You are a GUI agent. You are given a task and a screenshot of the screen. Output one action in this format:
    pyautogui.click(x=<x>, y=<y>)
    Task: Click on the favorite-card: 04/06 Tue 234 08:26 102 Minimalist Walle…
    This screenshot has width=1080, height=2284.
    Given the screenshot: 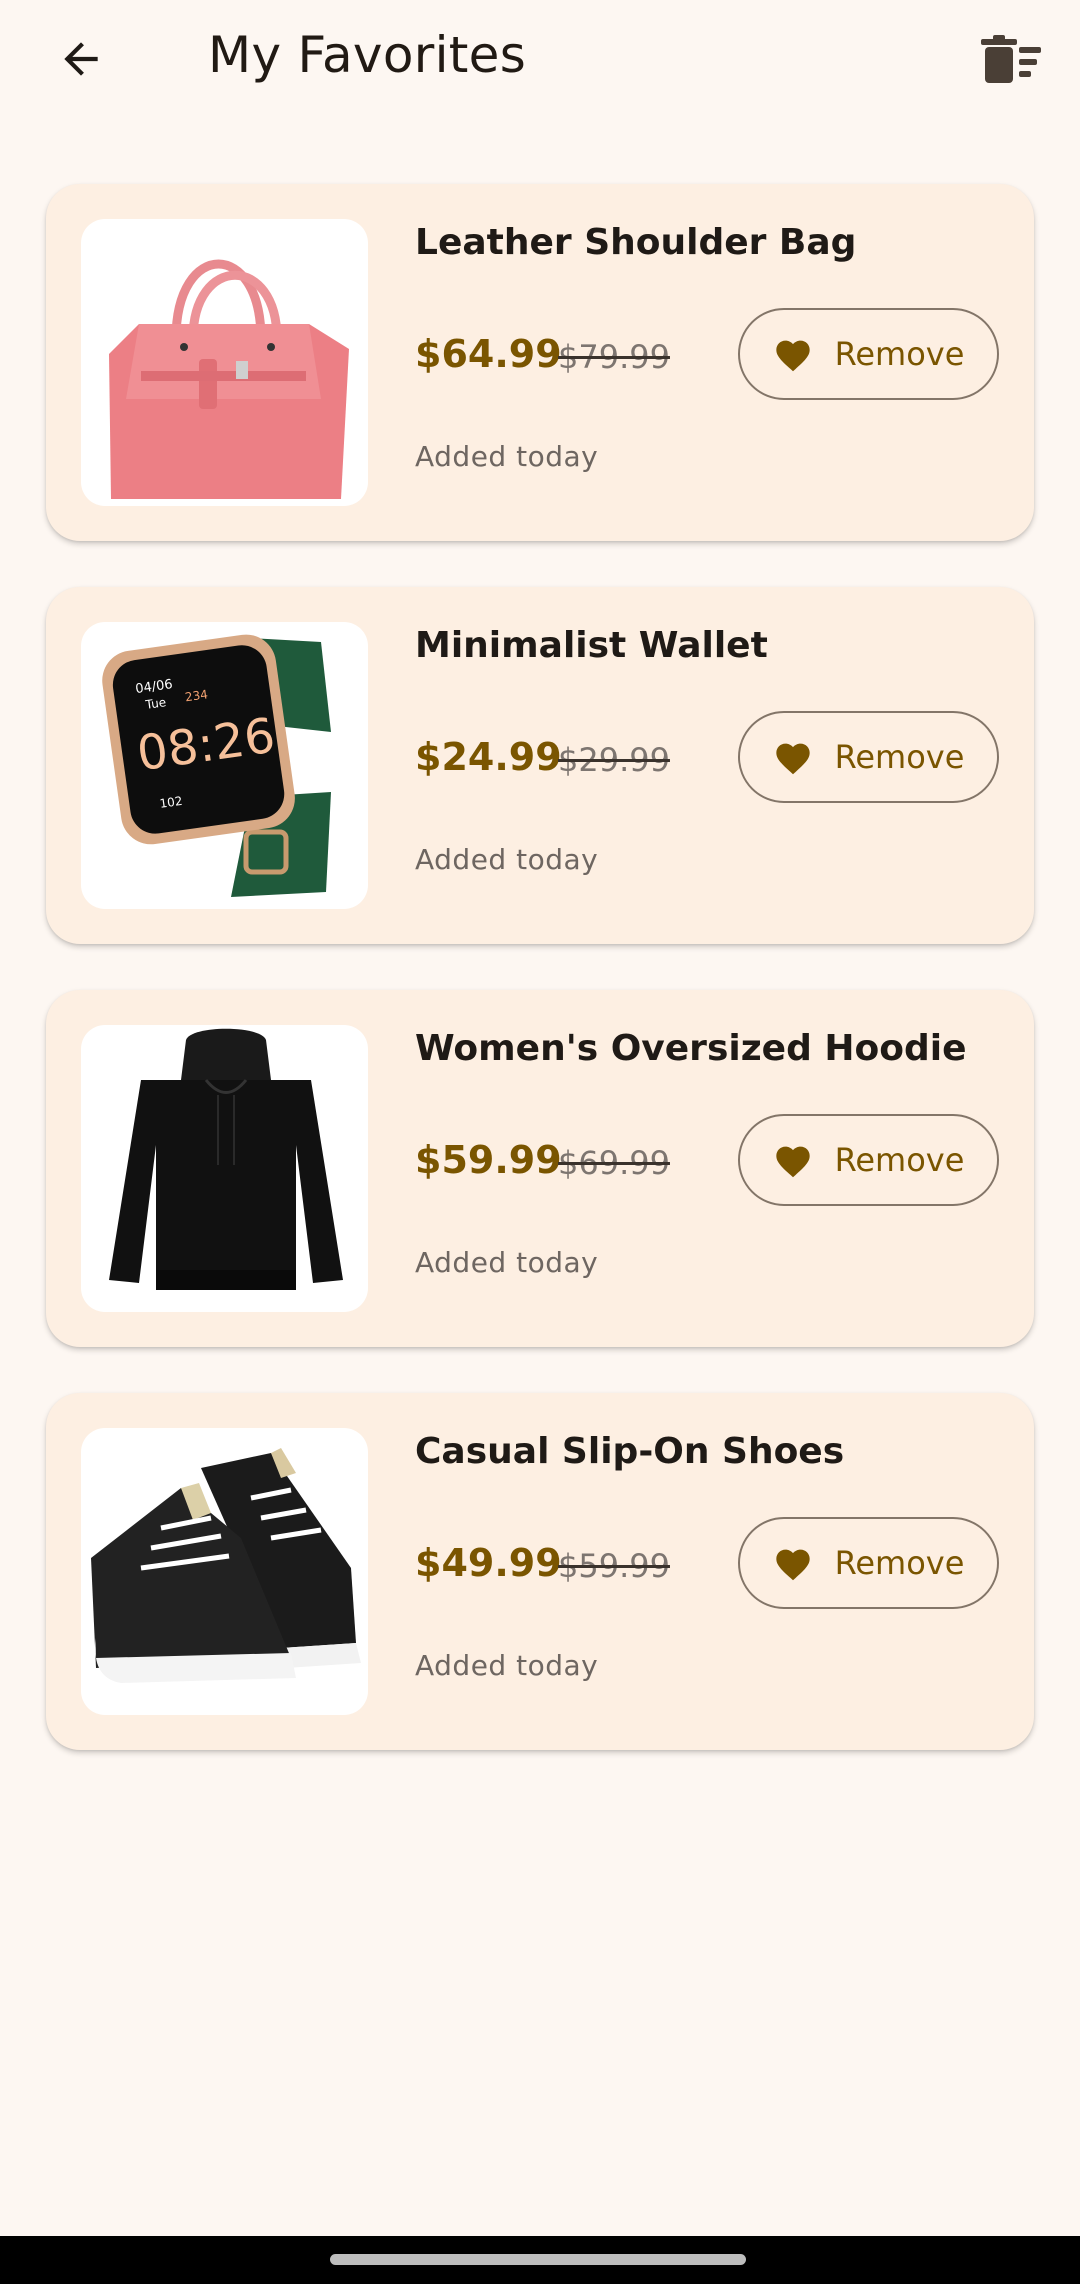 What is the action you would take?
    pyautogui.click(x=540, y=765)
    